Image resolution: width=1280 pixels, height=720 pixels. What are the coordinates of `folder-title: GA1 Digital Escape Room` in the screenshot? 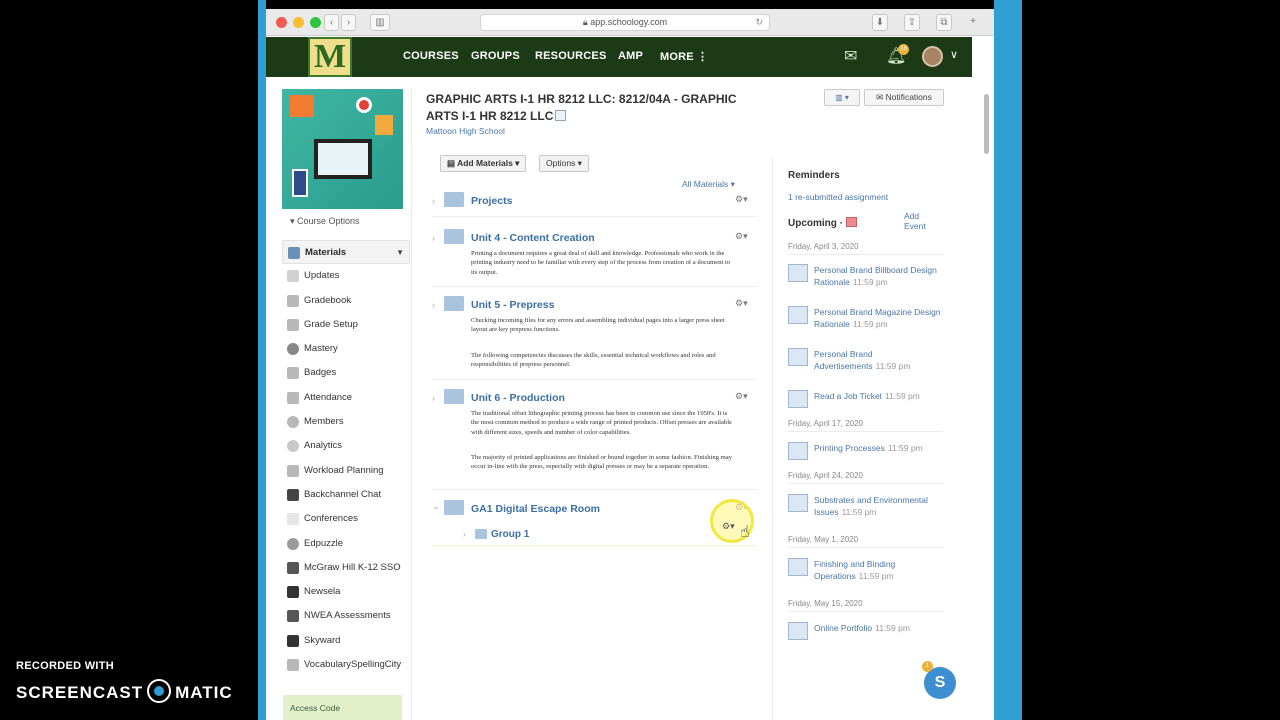 It's located at (535, 509).